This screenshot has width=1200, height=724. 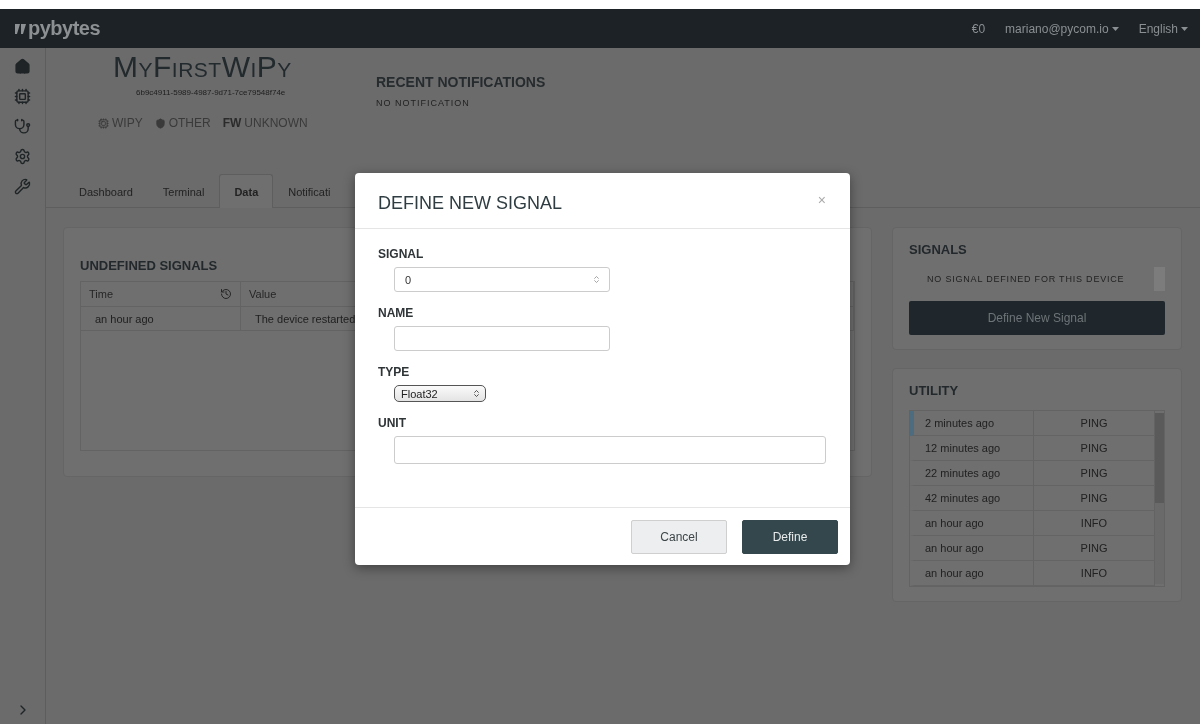 What do you see at coordinates (64, 28) in the screenshot?
I see `logo-text: pybytes` at bounding box center [64, 28].